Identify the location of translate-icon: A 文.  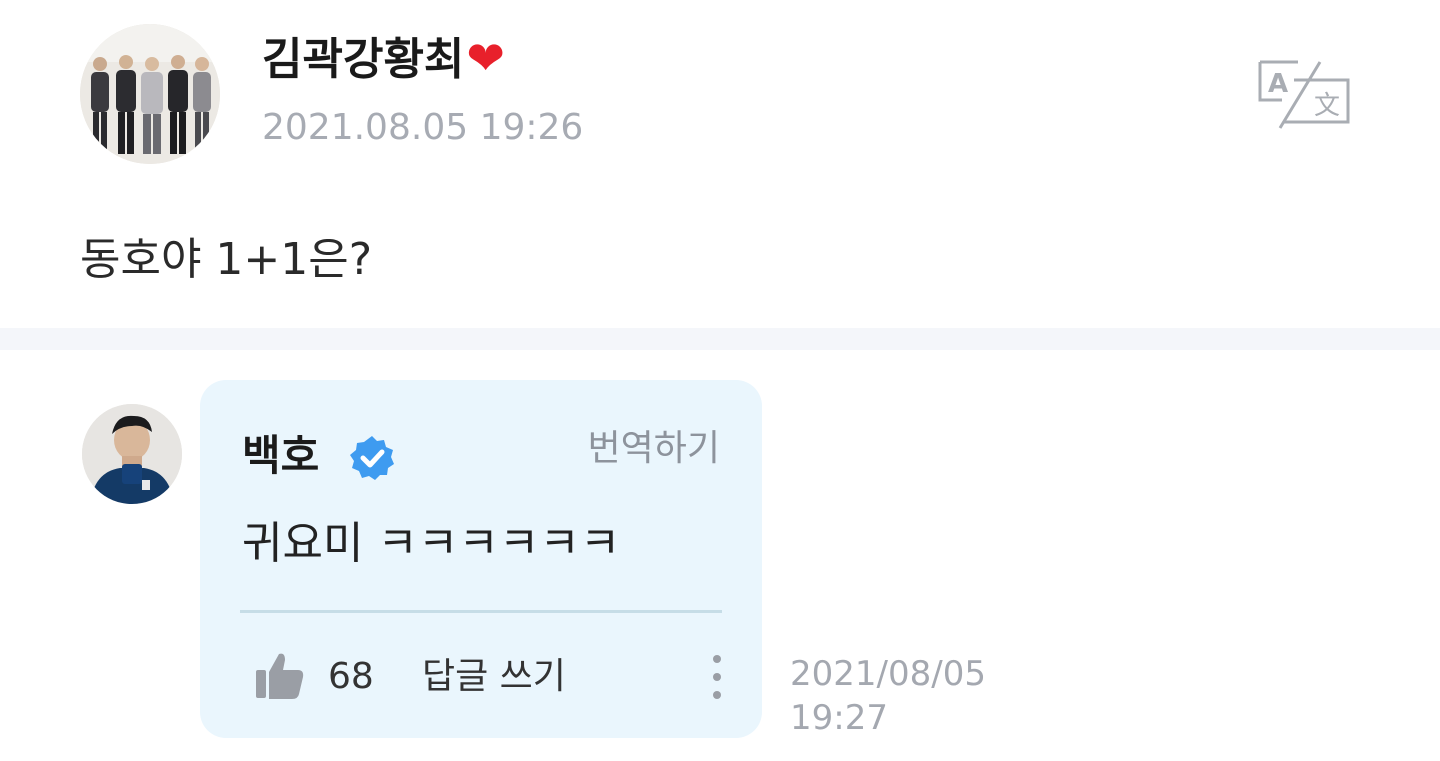
(1304, 94).